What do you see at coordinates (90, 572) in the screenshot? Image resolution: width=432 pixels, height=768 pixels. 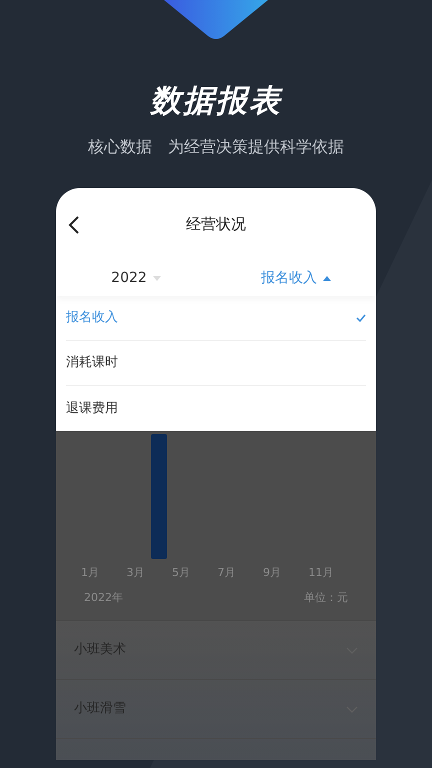 I see `axis-label: 1月` at bounding box center [90, 572].